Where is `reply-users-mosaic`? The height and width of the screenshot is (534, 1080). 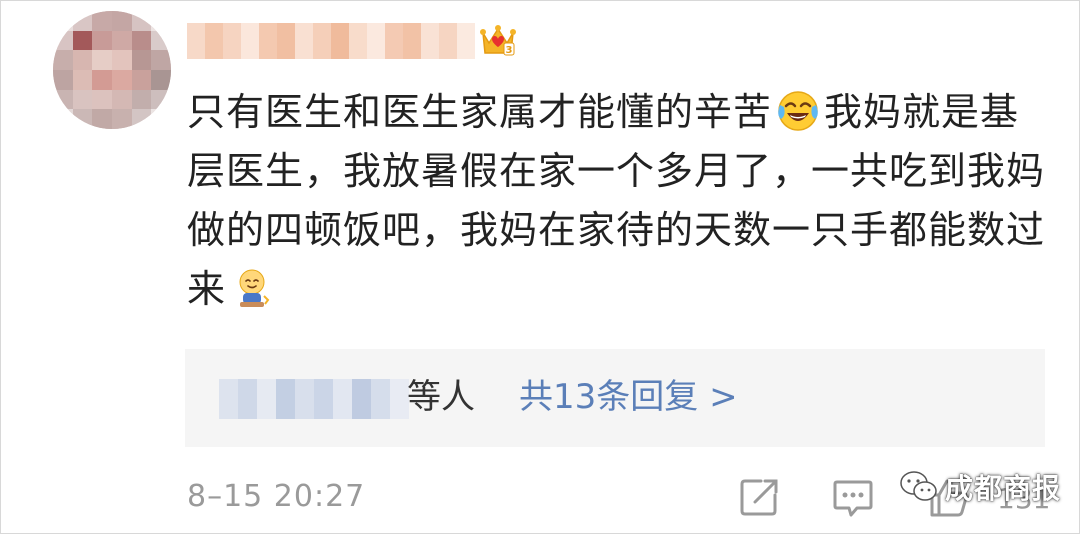 reply-users-mosaic is located at coordinates (314, 399).